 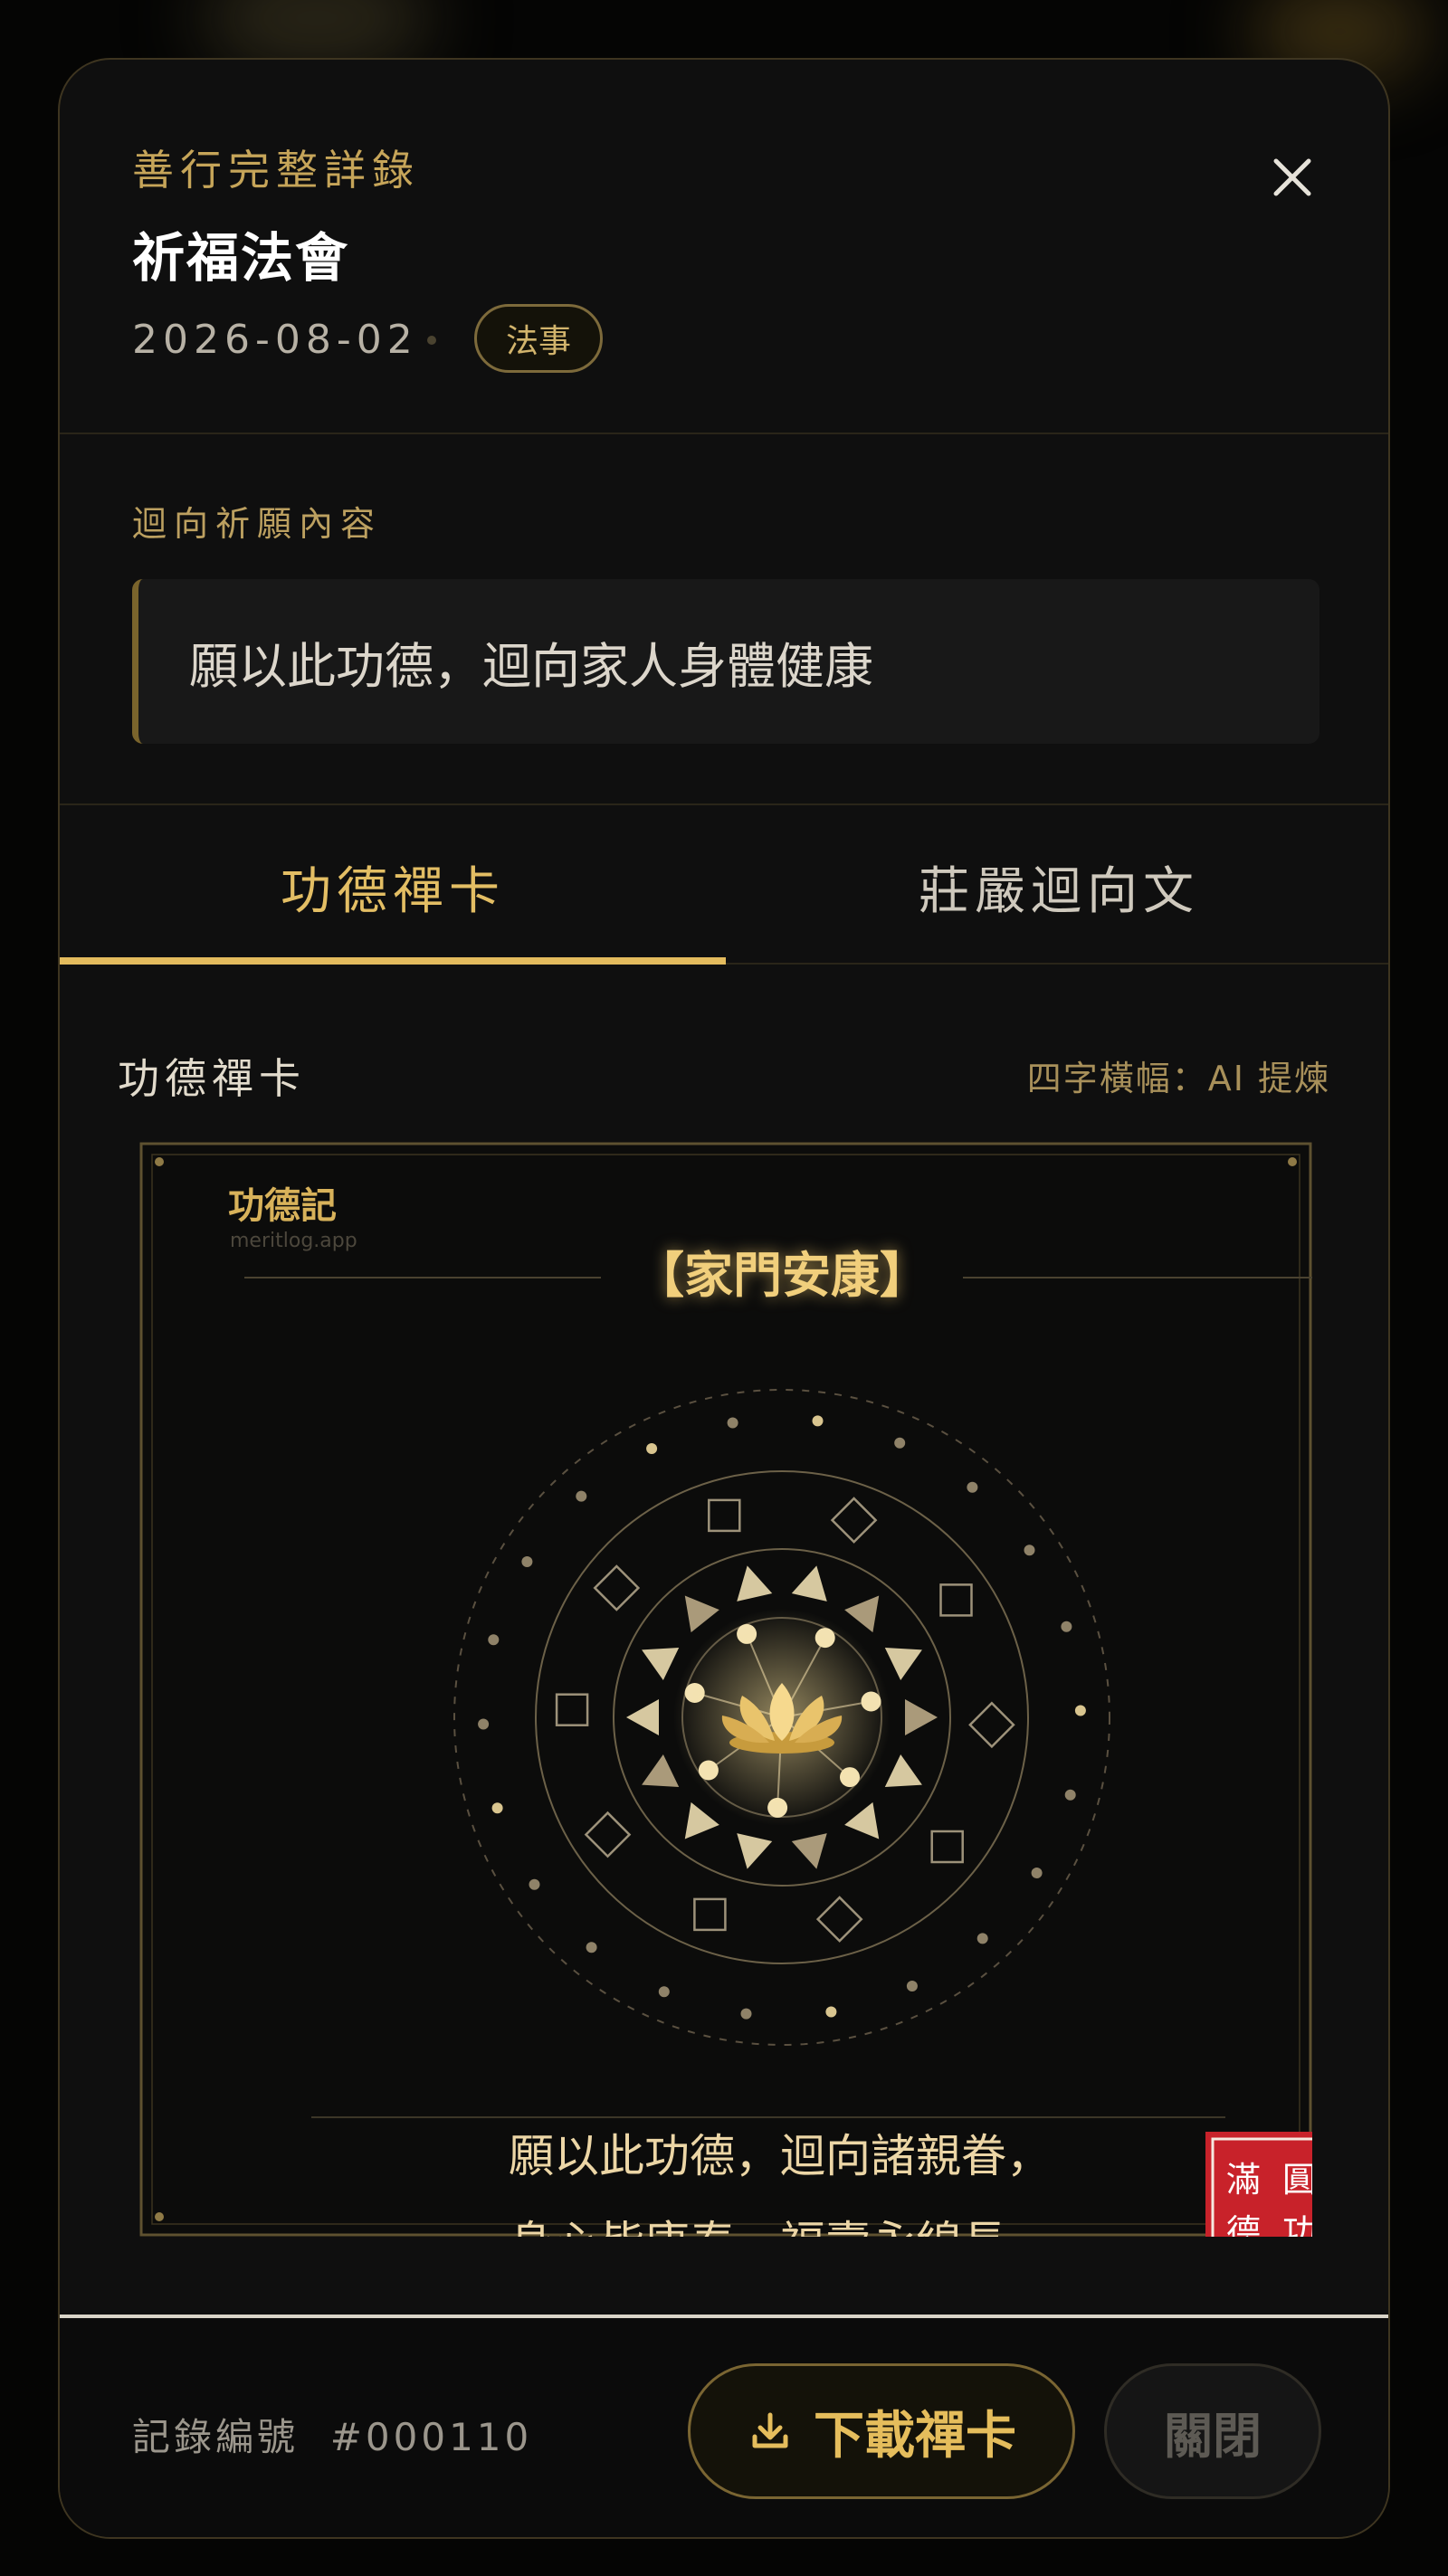 I want to click on card-brand: 功德記, so click(x=283, y=1205).